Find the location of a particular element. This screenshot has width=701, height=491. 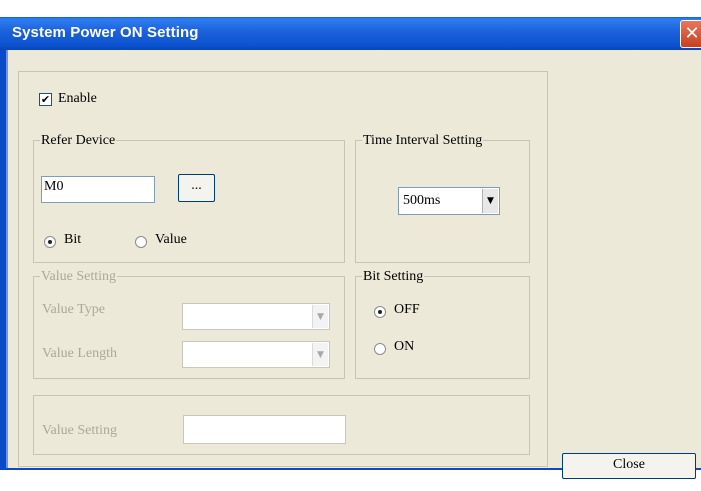

close-icon: ✕ is located at coordinates (692, 33).